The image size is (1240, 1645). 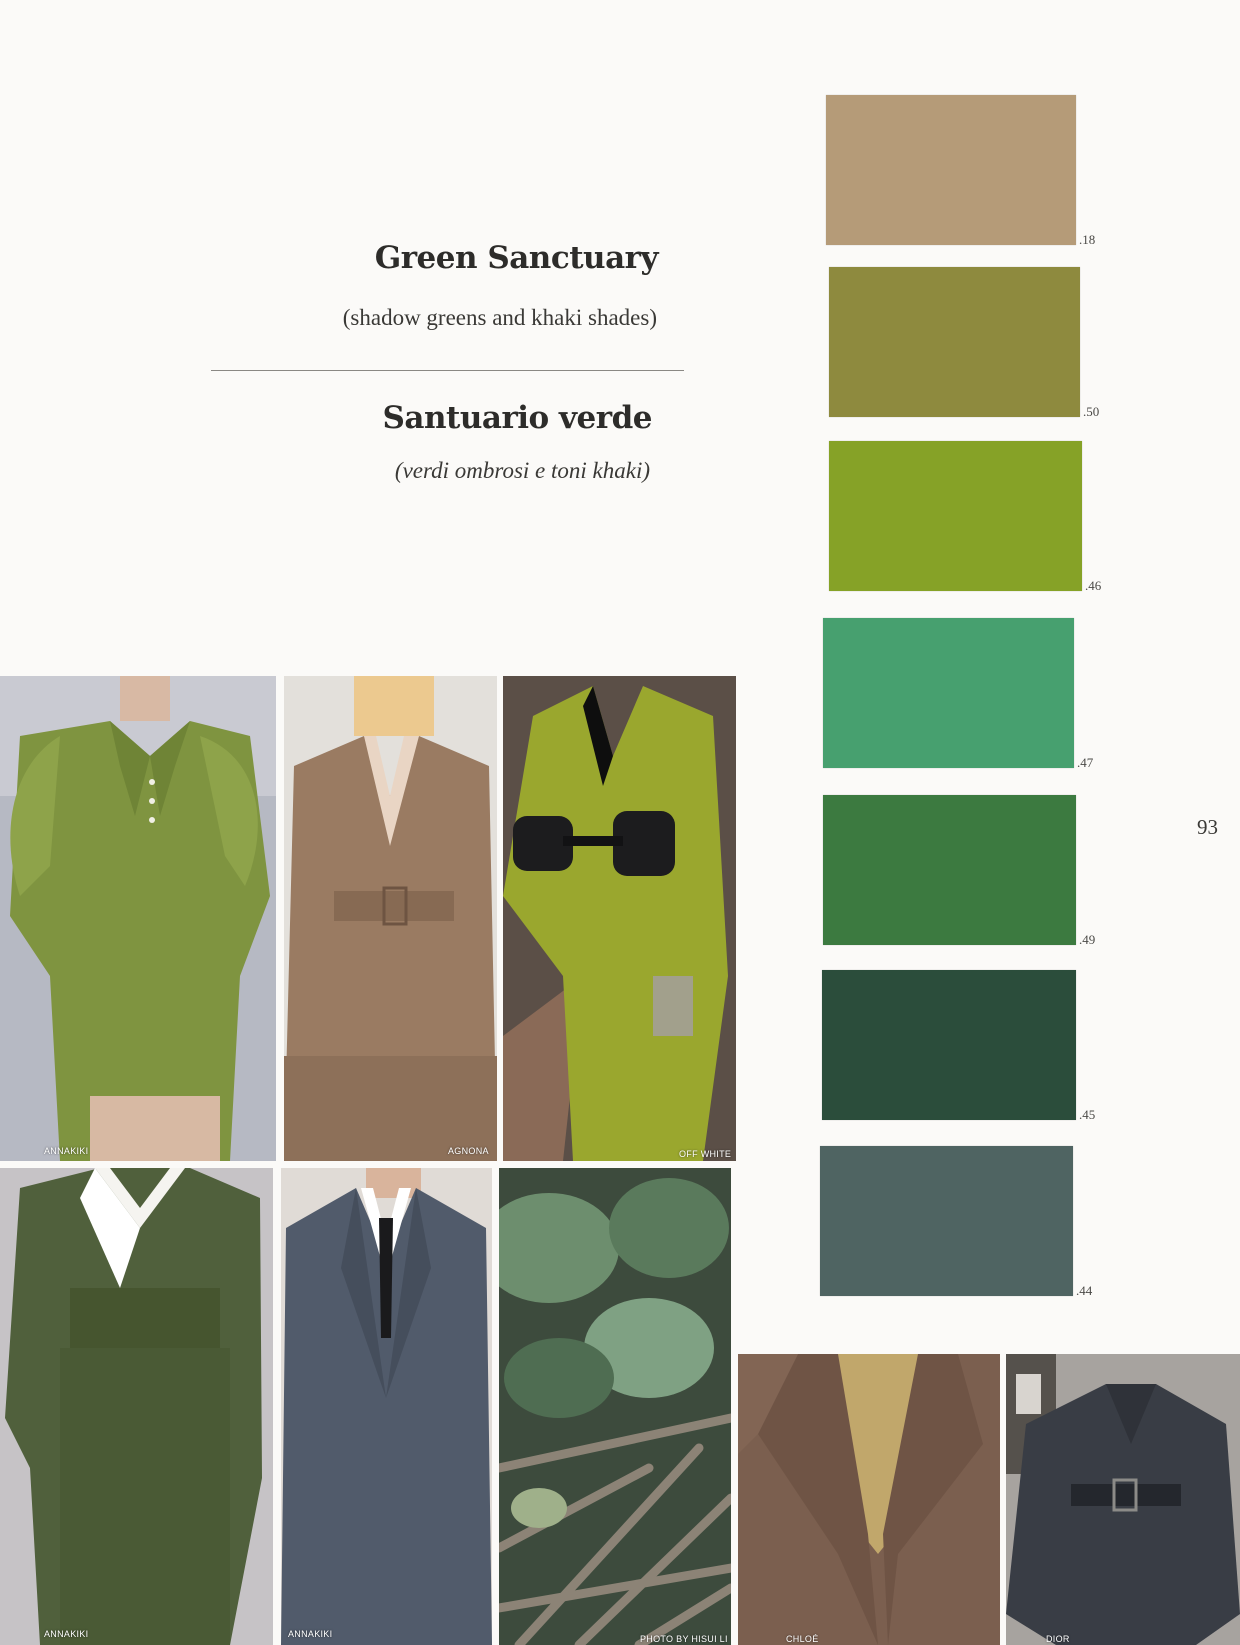 I want to click on lime-suit-photo, so click(x=619, y=918).